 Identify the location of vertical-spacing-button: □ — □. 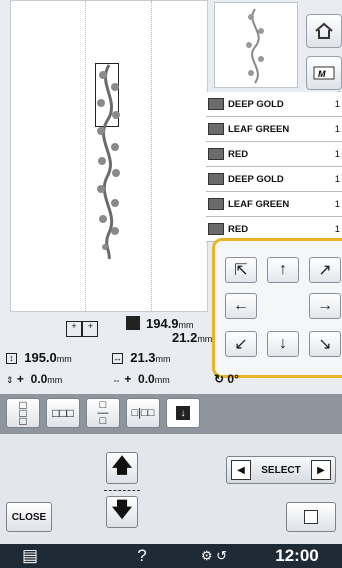
(103, 413).